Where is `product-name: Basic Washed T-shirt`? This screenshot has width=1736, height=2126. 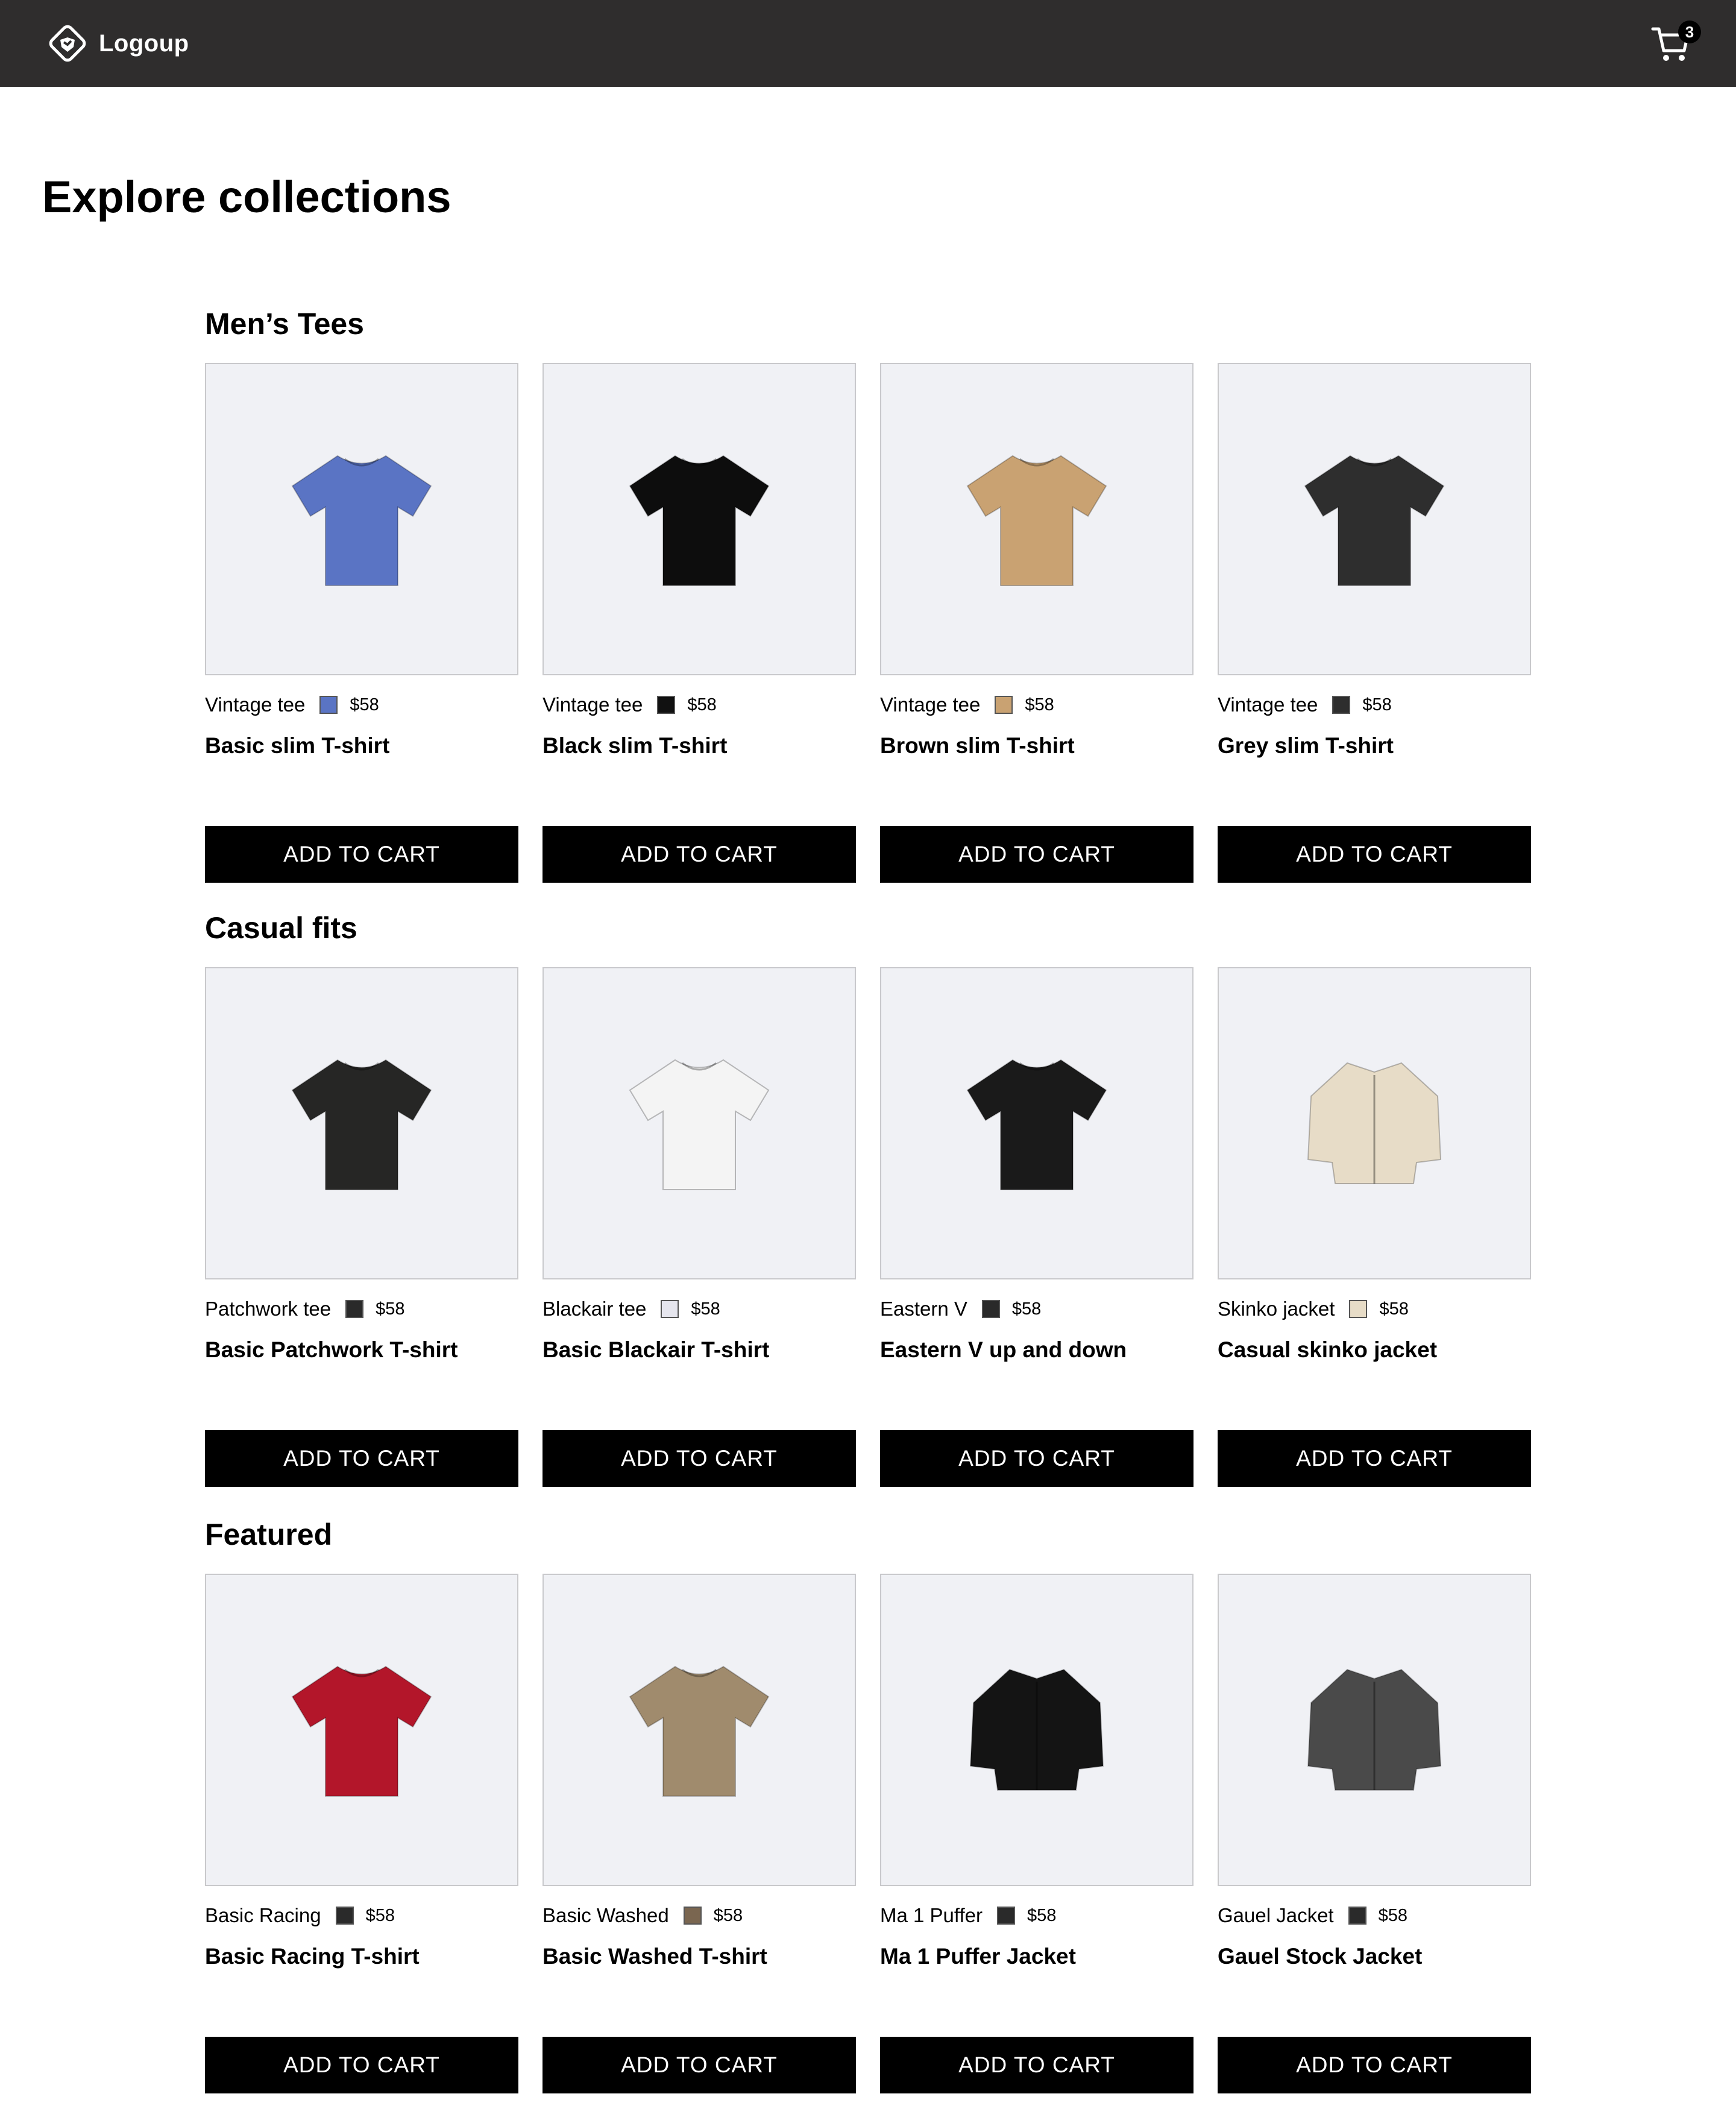
product-name: Basic Washed T-shirt is located at coordinates (654, 1956).